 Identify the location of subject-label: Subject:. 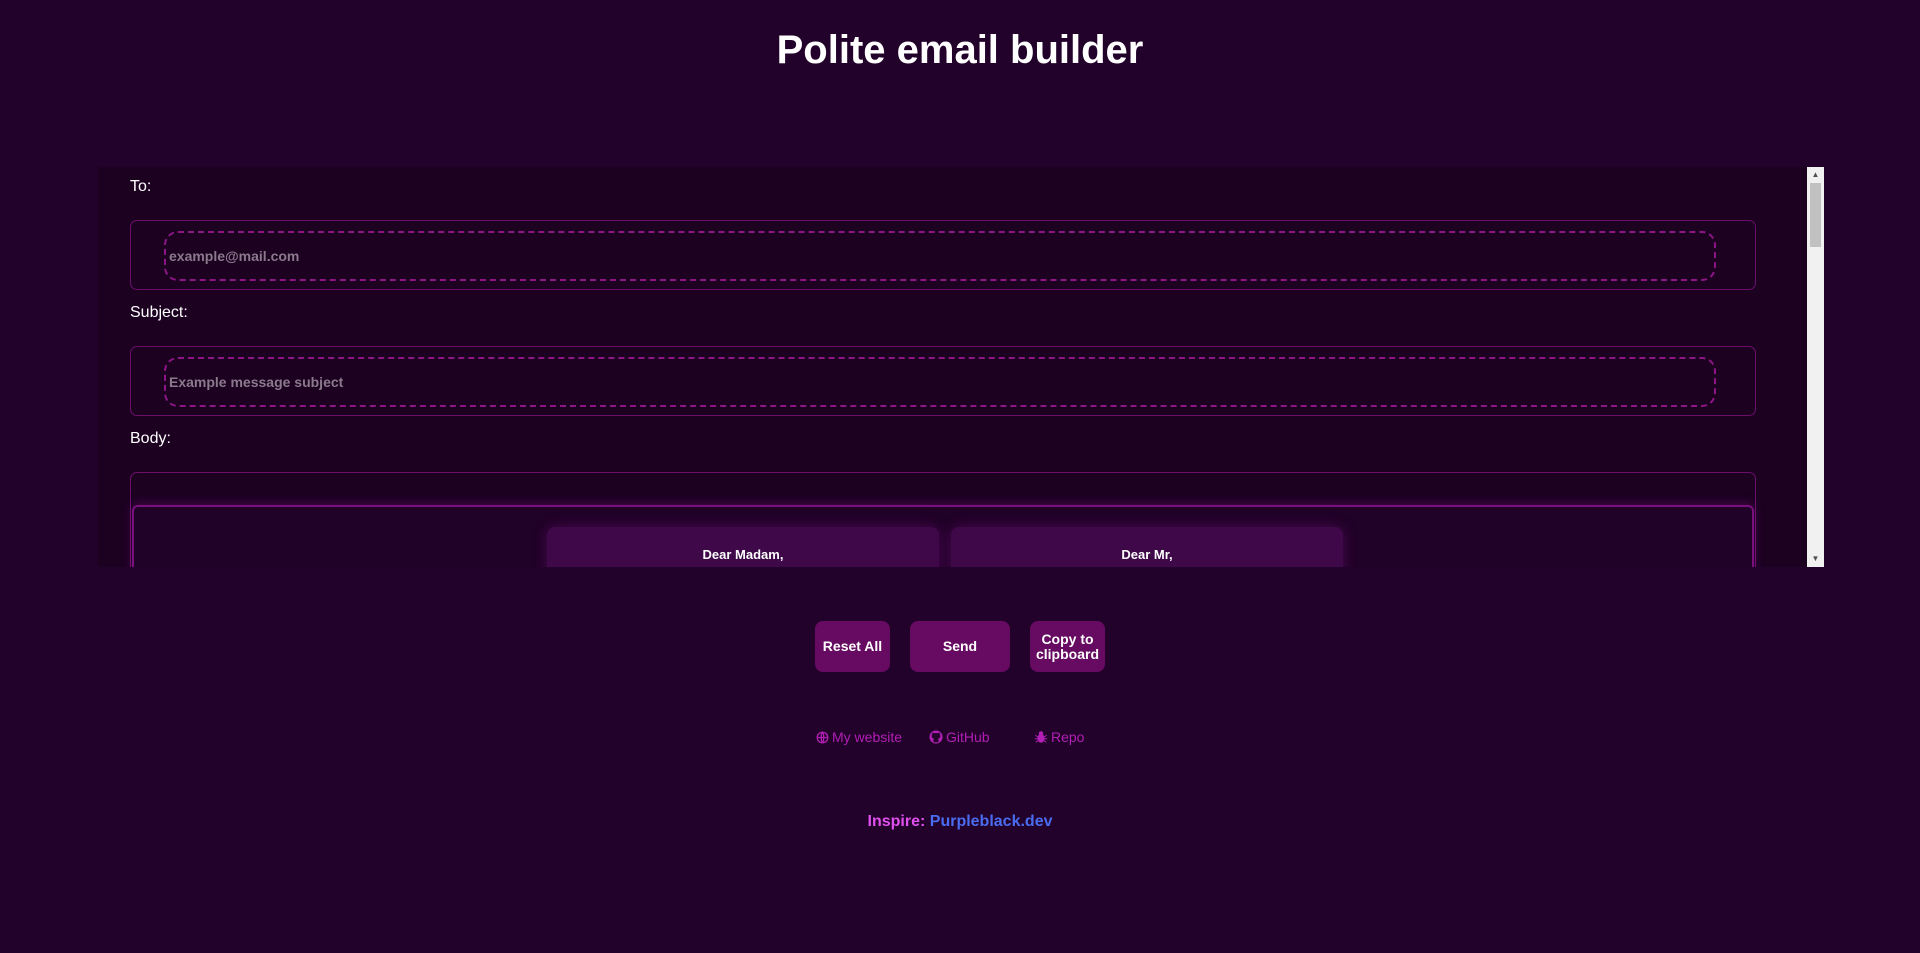
(159, 312).